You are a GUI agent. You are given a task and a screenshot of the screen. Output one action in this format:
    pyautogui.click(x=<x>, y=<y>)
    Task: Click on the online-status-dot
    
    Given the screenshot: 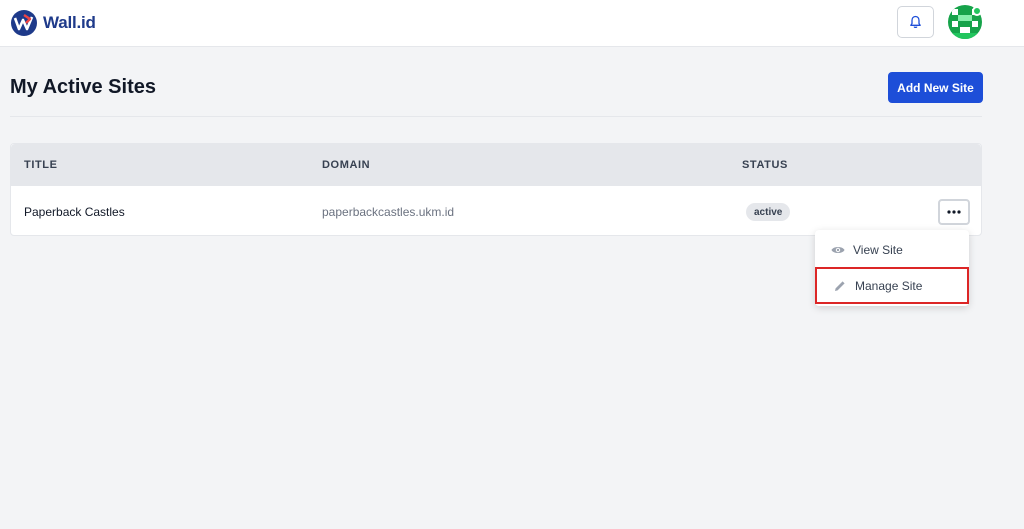 What is the action you would take?
    pyautogui.click(x=977, y=11)
    